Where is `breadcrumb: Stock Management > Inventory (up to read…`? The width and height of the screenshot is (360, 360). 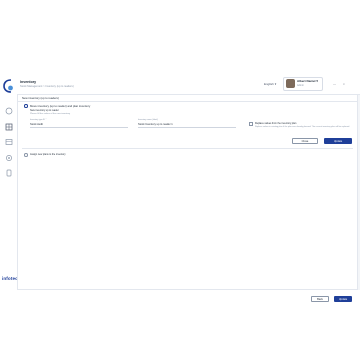 breadcrumb: Stock Management > Inventory (up to read… is located at coordinates (47, 86).